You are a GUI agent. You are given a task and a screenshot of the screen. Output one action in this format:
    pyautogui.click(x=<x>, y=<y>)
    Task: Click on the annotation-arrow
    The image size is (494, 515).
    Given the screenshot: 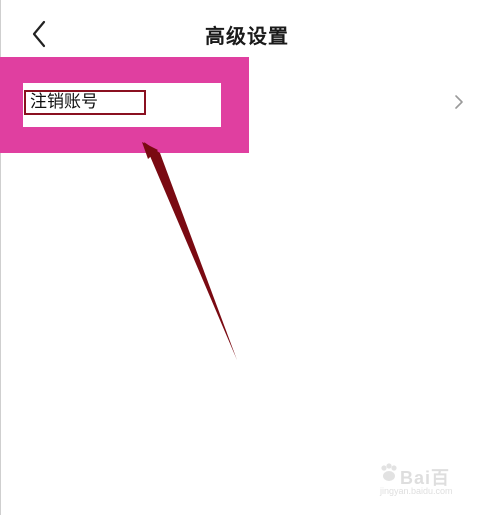 What is the action you would take?
    pyautogui.click(x=189, y=251)
    